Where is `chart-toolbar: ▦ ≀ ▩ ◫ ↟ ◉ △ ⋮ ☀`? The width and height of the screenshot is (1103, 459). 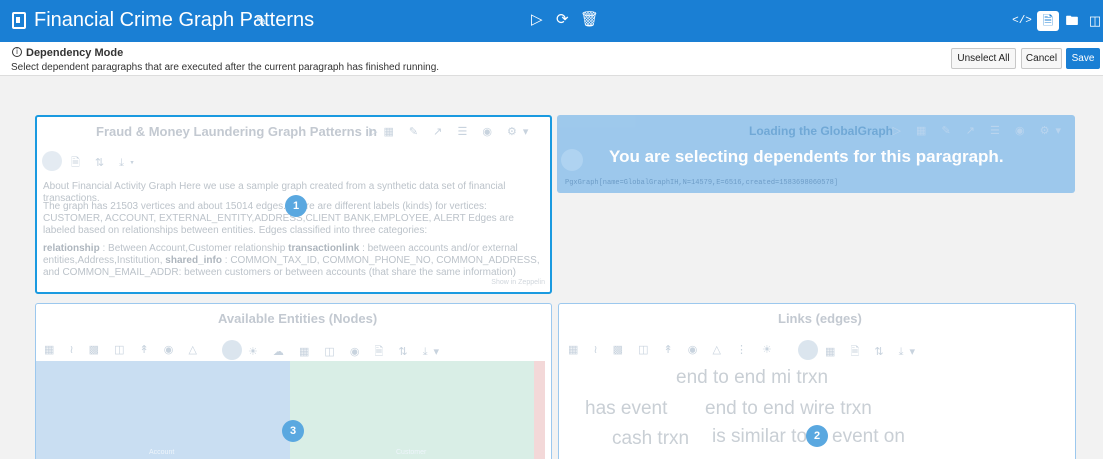 chart-toolbar: ▦ ≀ ▩ ◫ ↟ ◉ △ ⋮ ☀ is located at coordinates (673, 350).